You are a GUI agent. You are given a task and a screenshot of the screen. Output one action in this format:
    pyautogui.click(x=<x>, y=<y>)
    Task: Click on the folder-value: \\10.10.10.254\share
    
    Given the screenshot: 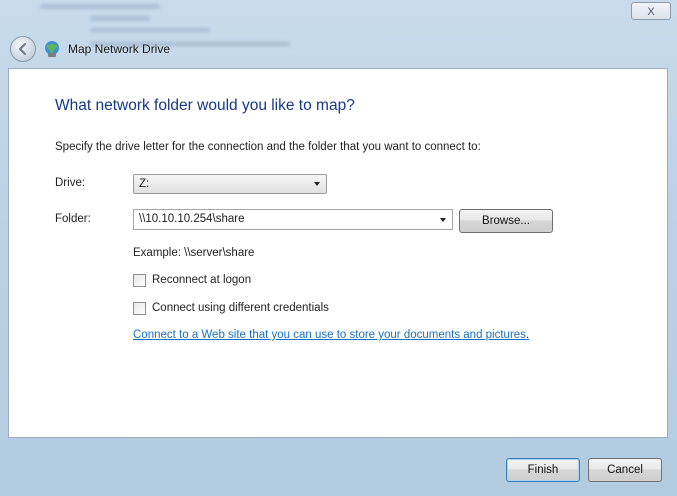 What is the action you would take?
    pyautogui.click(x=192, y=219)
    